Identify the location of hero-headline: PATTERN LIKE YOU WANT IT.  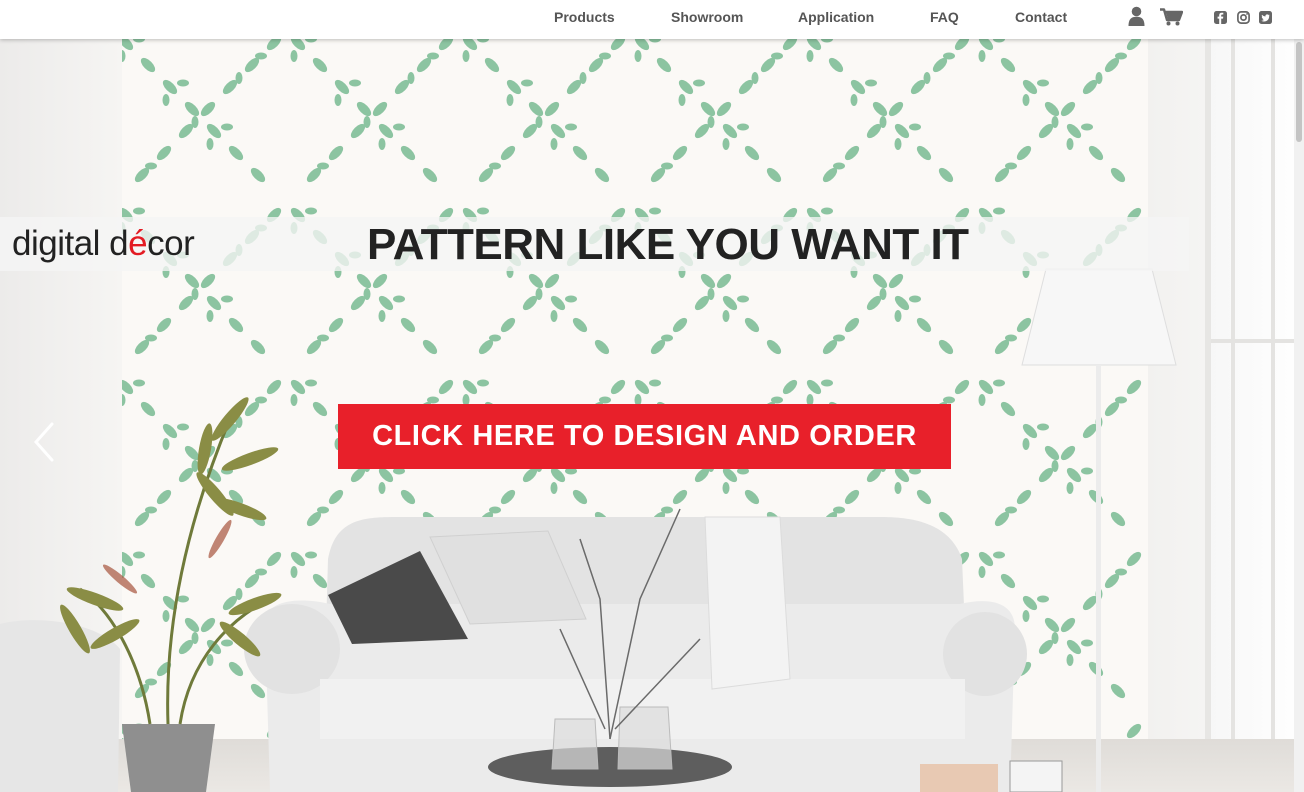
(668, 244).